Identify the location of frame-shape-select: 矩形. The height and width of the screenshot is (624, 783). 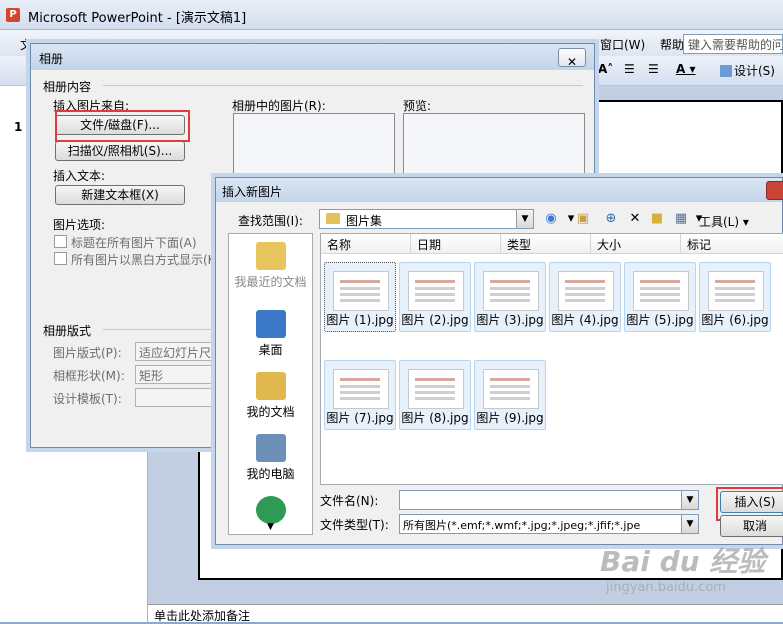
(175, 374).